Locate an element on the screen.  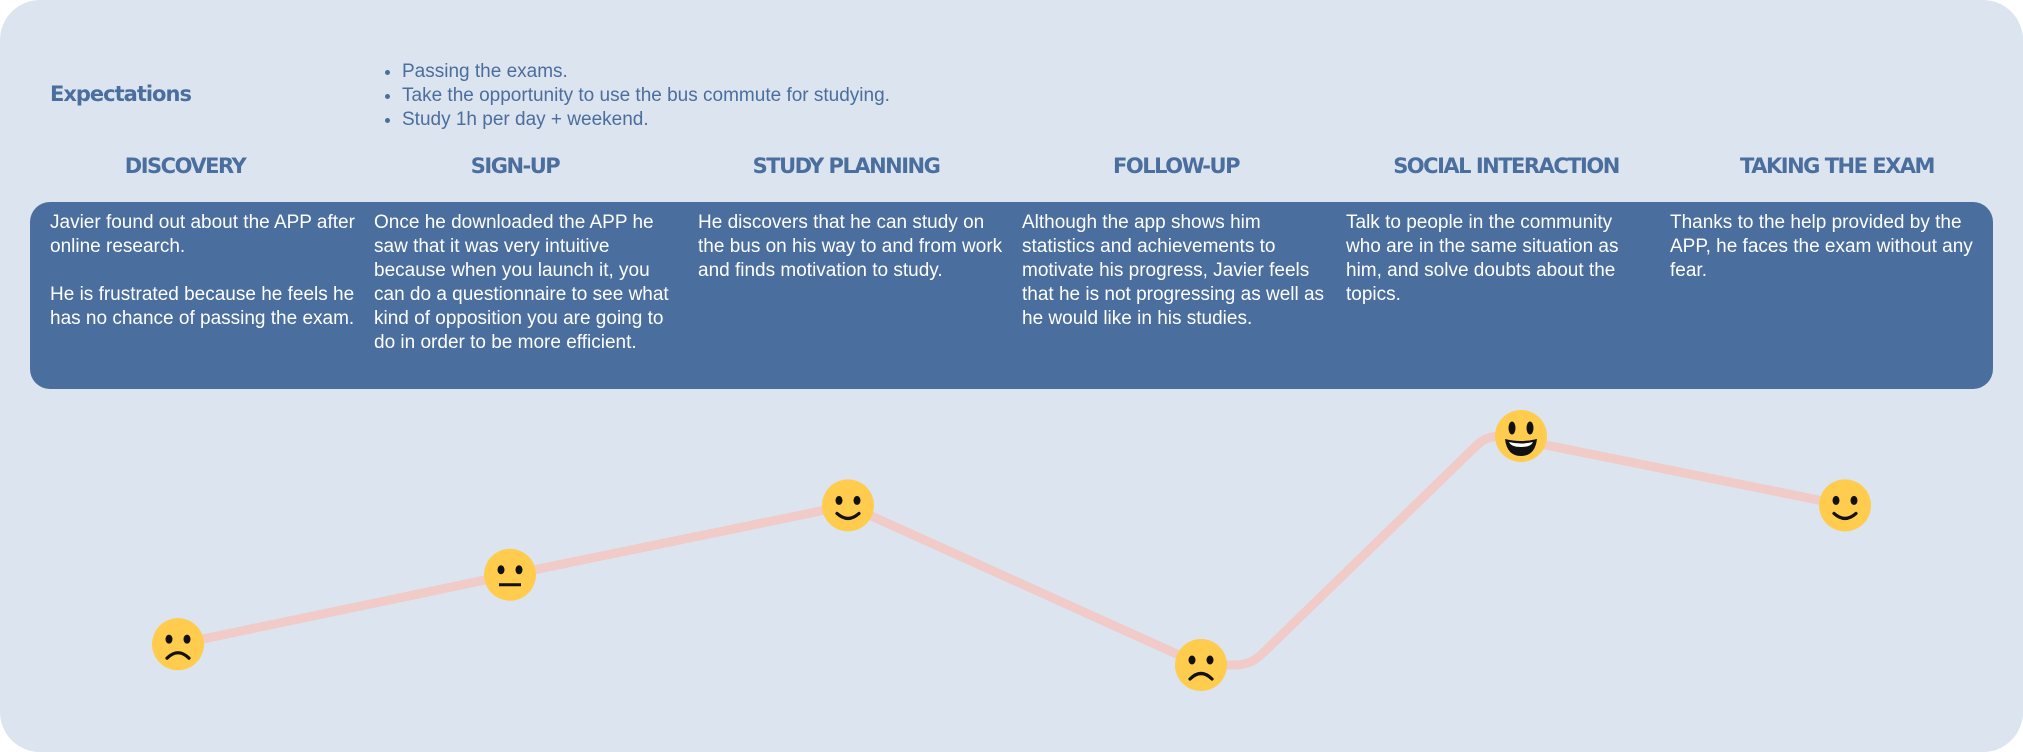
neutral-face-icon is located at coordinates (510, 574).